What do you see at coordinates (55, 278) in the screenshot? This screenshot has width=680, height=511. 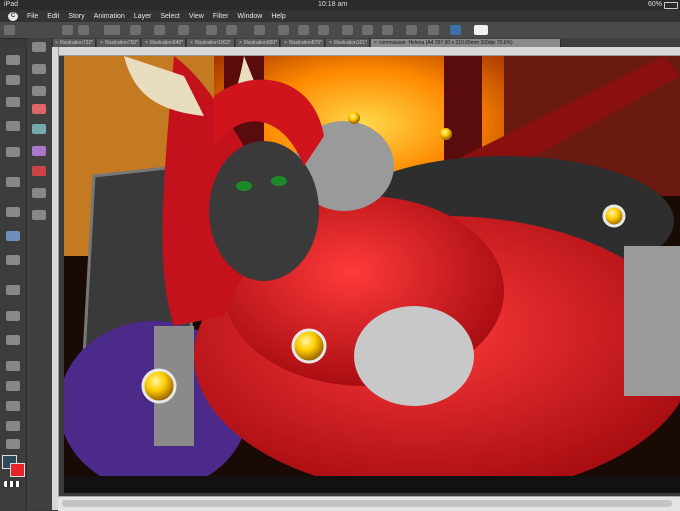 I see `vertical-ruler` at bounding box center [55, 278].